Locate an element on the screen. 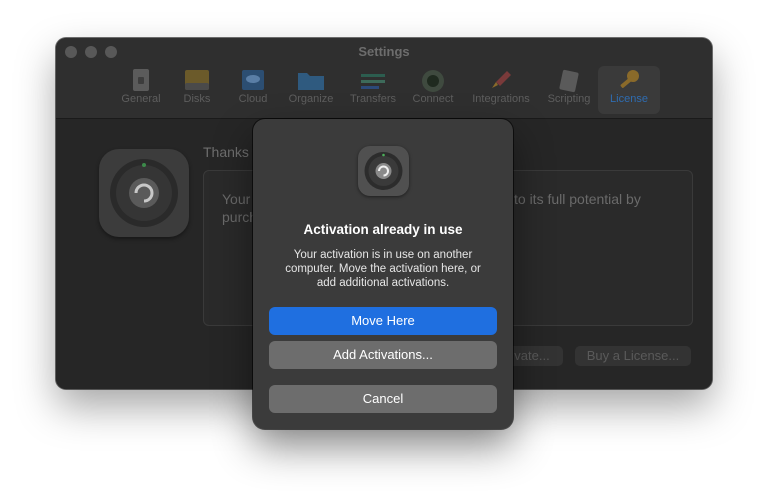 The height and width of the screenshot is (504, 768). info-text-line1-right: to its full potential by is located at coordinates (577, 199).